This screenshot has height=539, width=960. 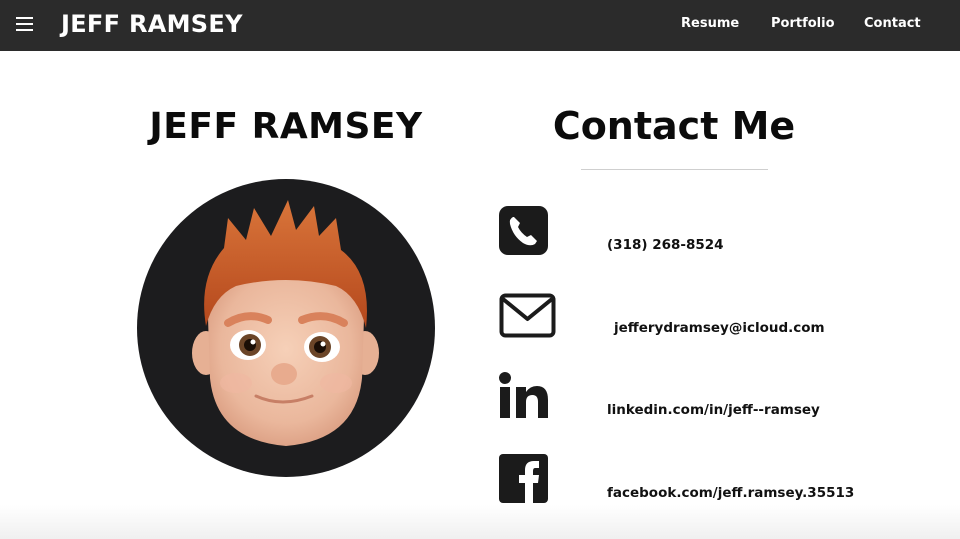 I want to click on bottom-fade, so click(x=480, y=522).